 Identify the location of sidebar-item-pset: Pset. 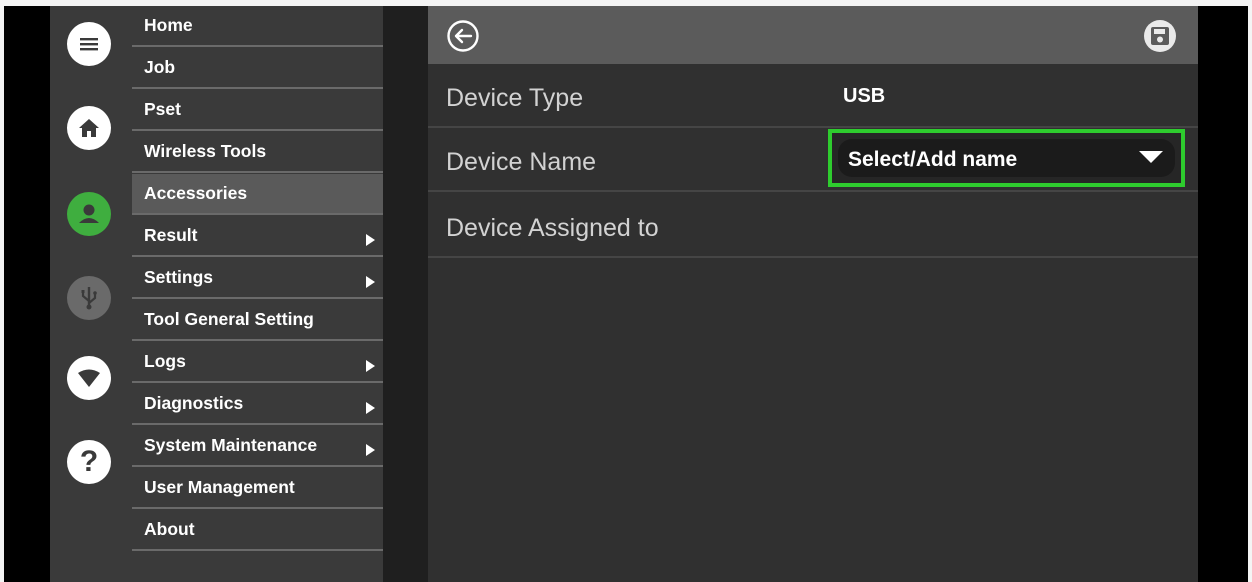
(257, 110).